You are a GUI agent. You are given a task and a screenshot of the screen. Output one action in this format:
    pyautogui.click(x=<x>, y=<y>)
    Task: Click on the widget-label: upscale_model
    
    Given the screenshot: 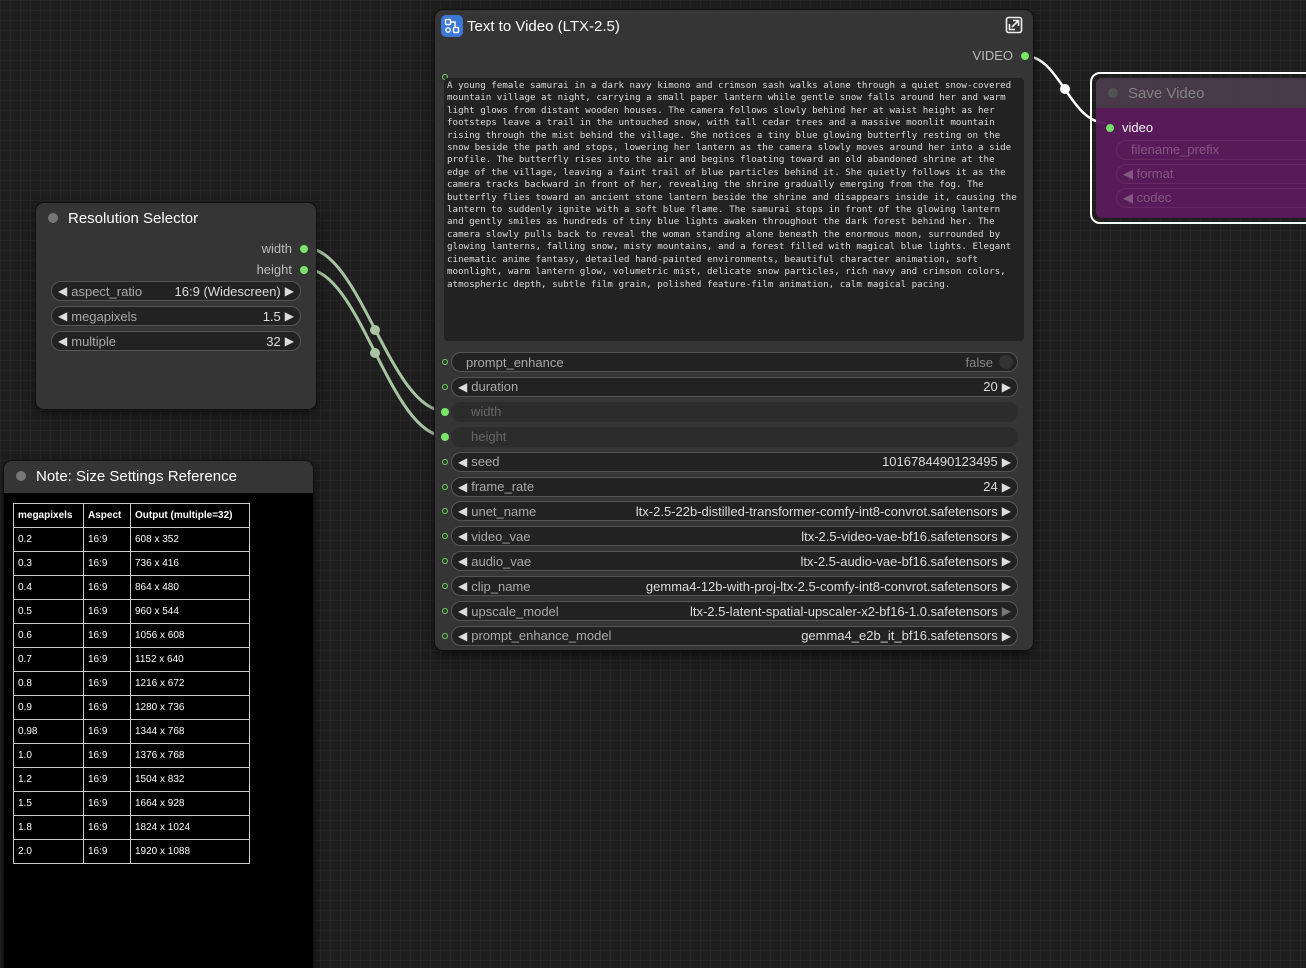 What is the action you would take?
    pyautogui.click(x=515, y=611)
    